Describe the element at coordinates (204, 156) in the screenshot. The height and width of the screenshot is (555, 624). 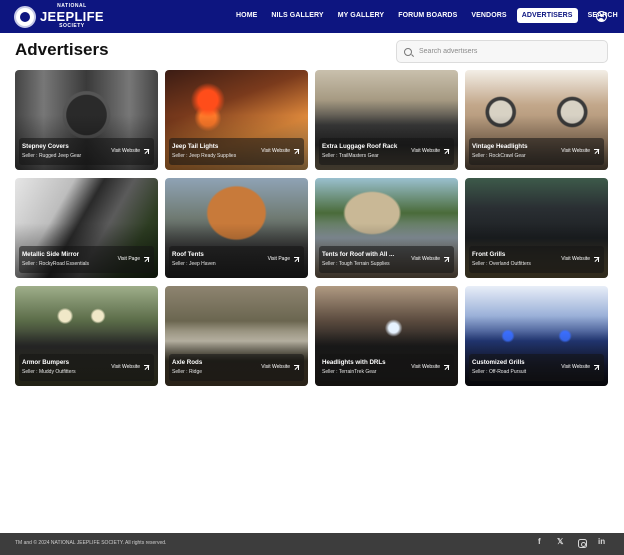
I see `card-seller: Seller : Jeep Ready Supplies` at that location.